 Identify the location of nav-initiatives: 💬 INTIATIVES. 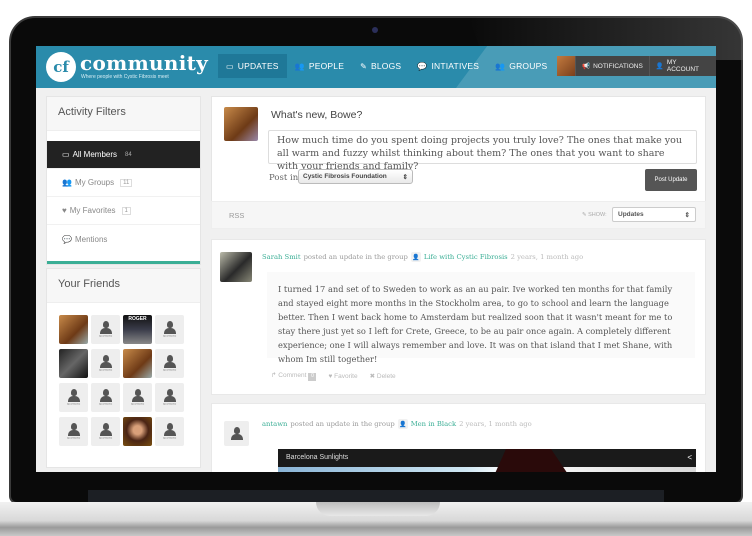
(448, 66).